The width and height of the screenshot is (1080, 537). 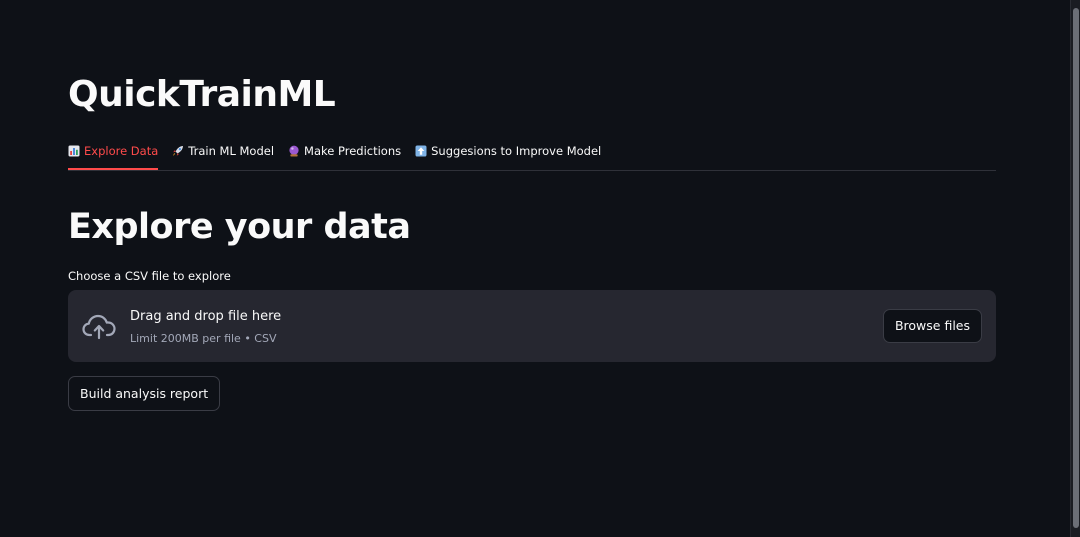 What do you see at coordinates (74, 151) in the screenshot?
I see `bar-chart-icon` at bounding box center [74, 151].